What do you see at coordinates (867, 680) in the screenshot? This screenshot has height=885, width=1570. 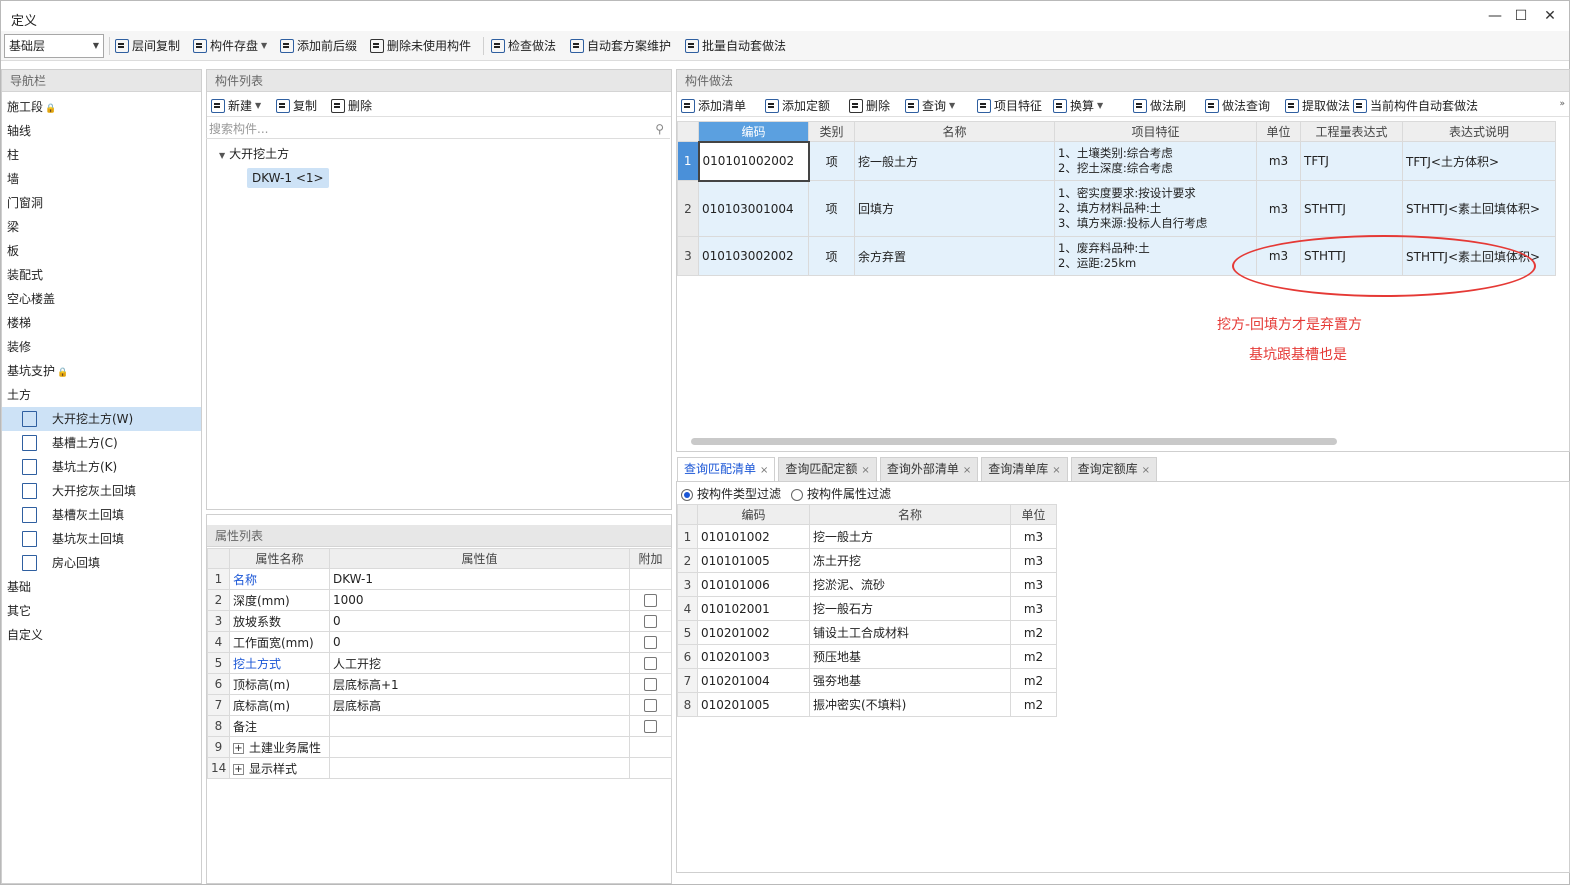 I see `table-row: 7 010201004 强夯地基 m2` at bounding box center [867, 680].